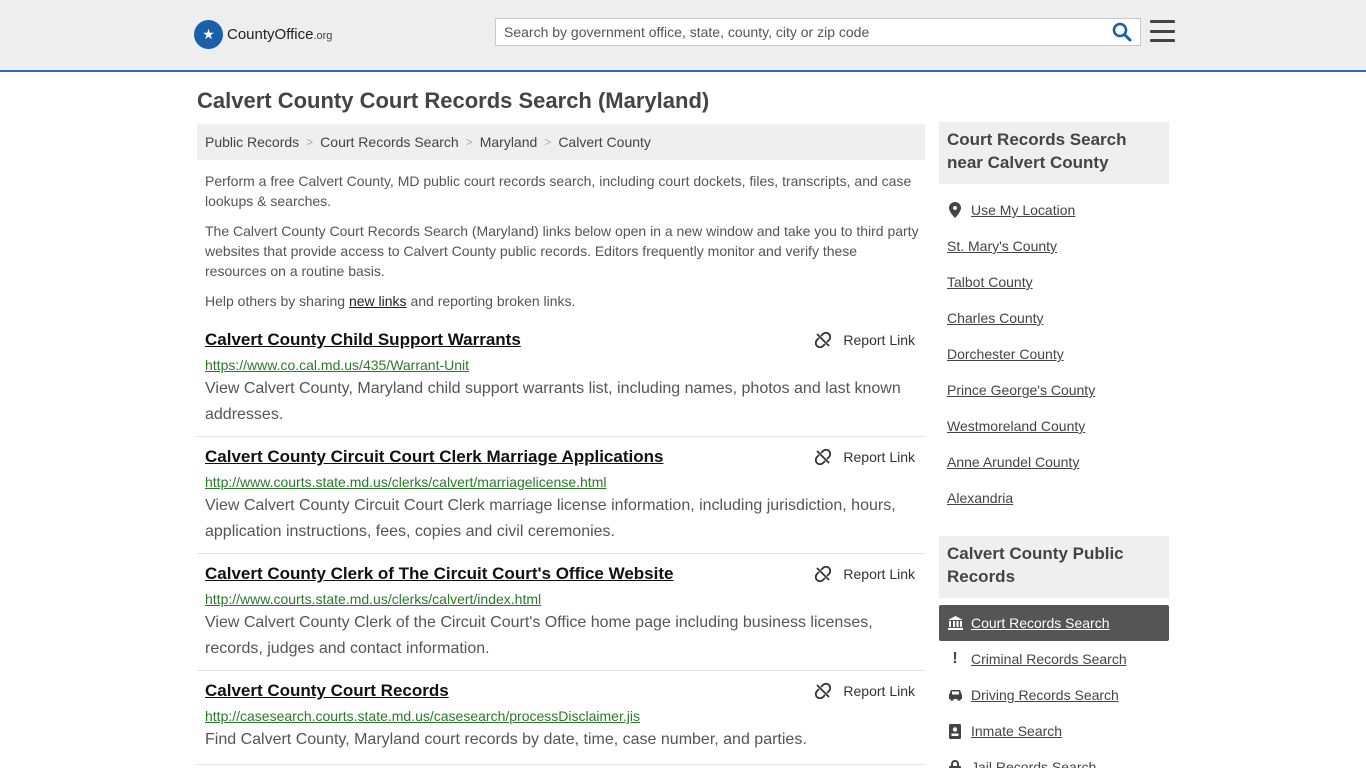  What do you see at coordinates (995, 318) in the screenshot?
I see `nearby-county-link: Charles County` at bounding box center [995, 318].